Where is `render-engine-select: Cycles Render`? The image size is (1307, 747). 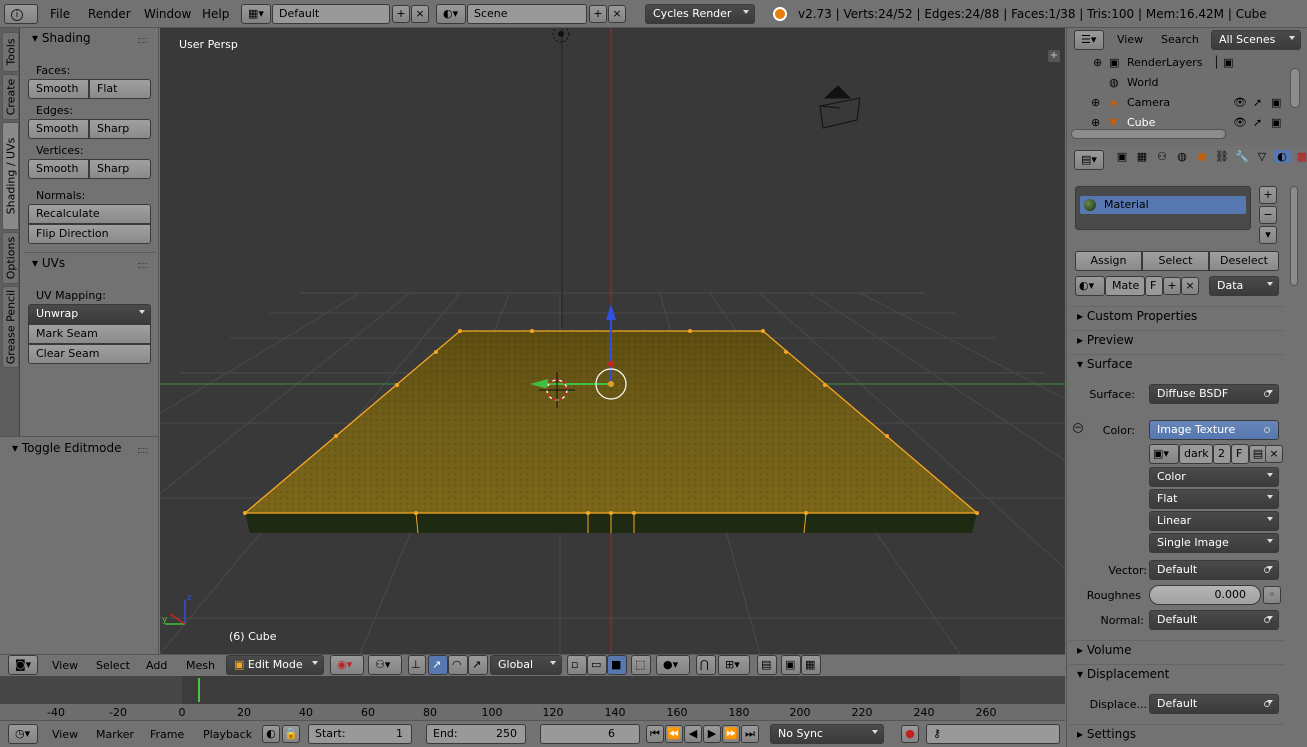
render-engine-select: Cycles Render is located at coordinates (700, 14).